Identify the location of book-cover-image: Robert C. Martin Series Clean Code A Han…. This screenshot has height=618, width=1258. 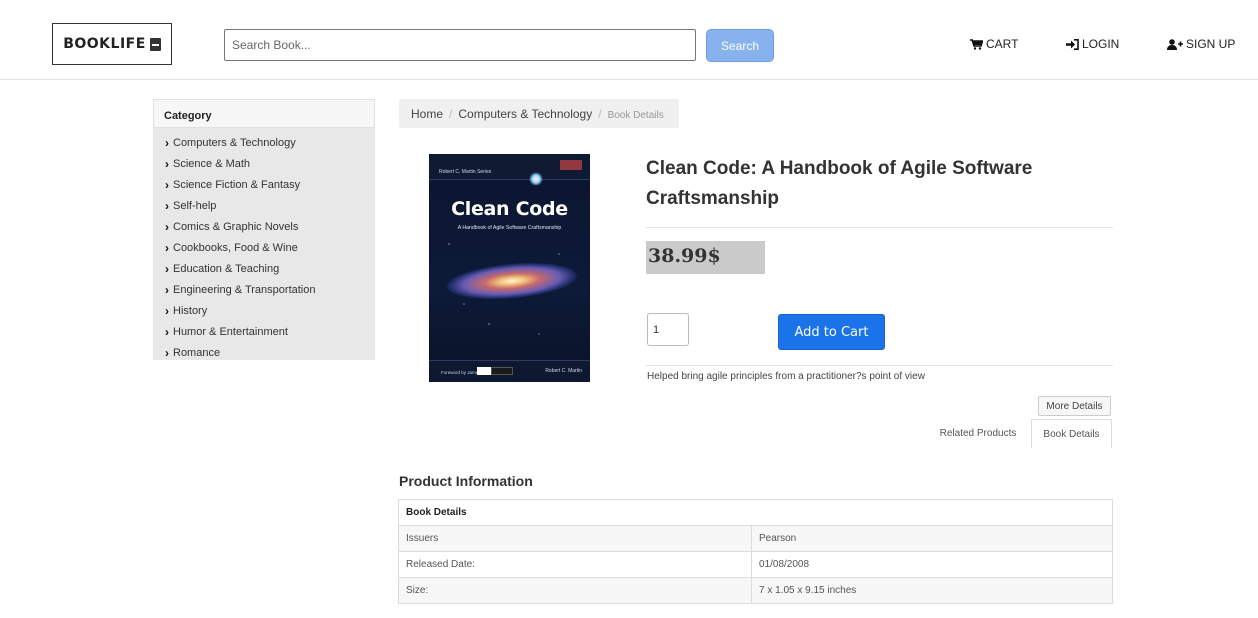
(509, 268).